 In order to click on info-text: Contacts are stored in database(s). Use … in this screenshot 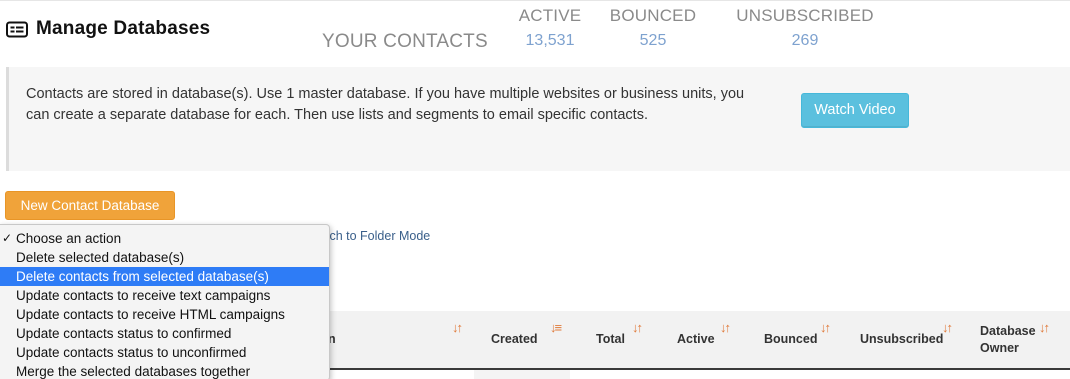, I will do `click(385, 104)`.